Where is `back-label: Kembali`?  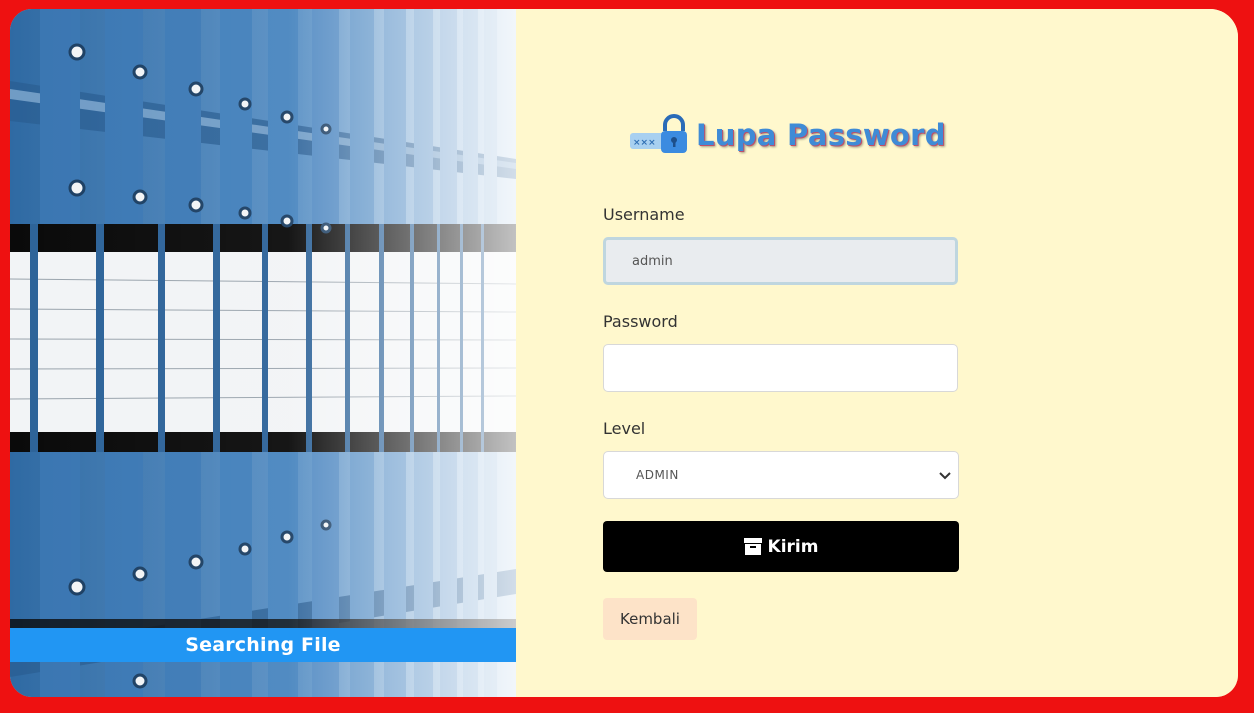
back-label: Kembali is located at coordinates (650, 619).